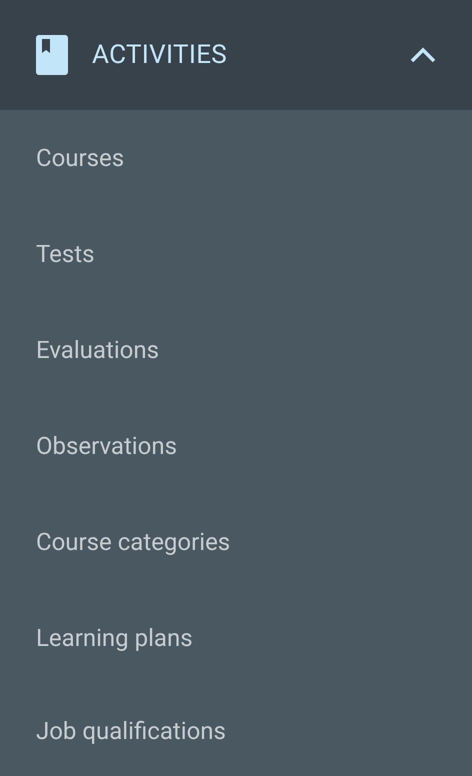 This screenshot has height=776, width=472. I want to click on section-title: ACTIVITIES, so click(160, 55).